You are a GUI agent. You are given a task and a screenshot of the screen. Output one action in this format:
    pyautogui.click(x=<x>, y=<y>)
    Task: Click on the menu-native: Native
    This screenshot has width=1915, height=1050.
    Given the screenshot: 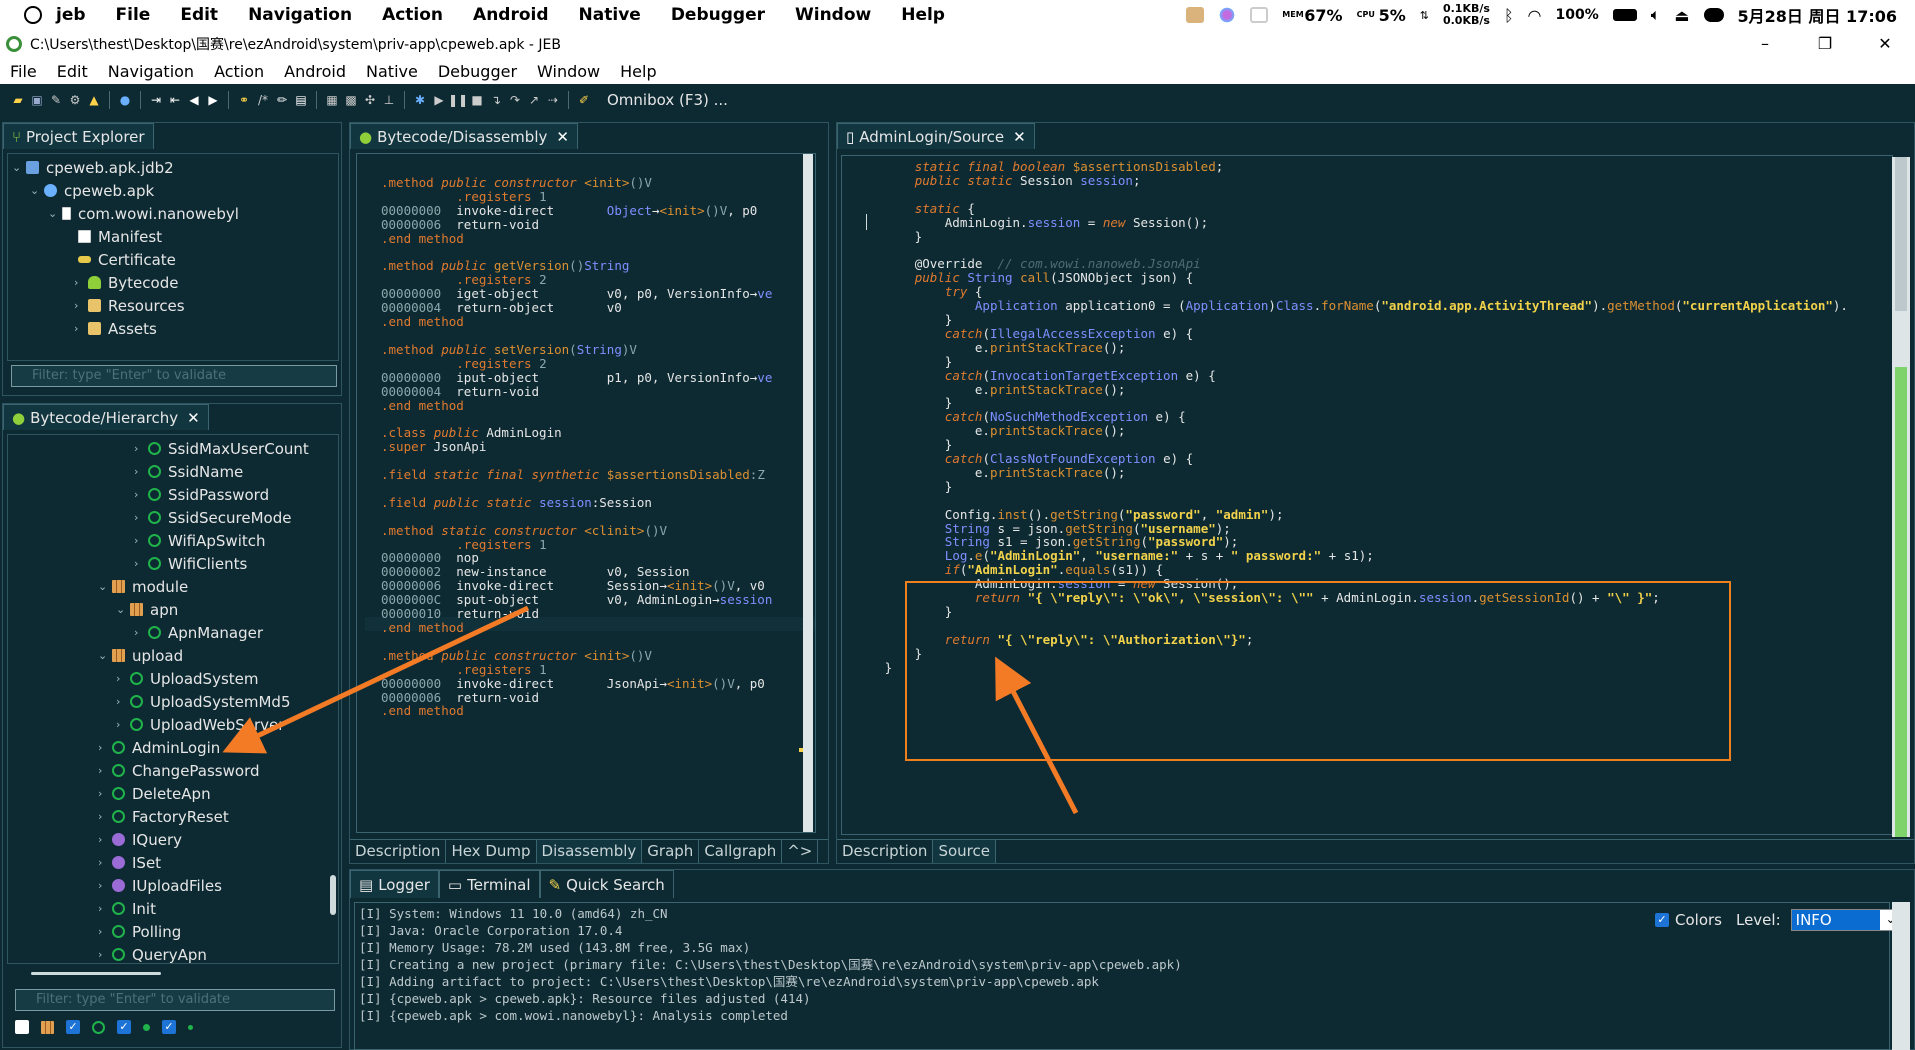 What is the action you would take?
    pyautogui.click(x=392, y=71)
    